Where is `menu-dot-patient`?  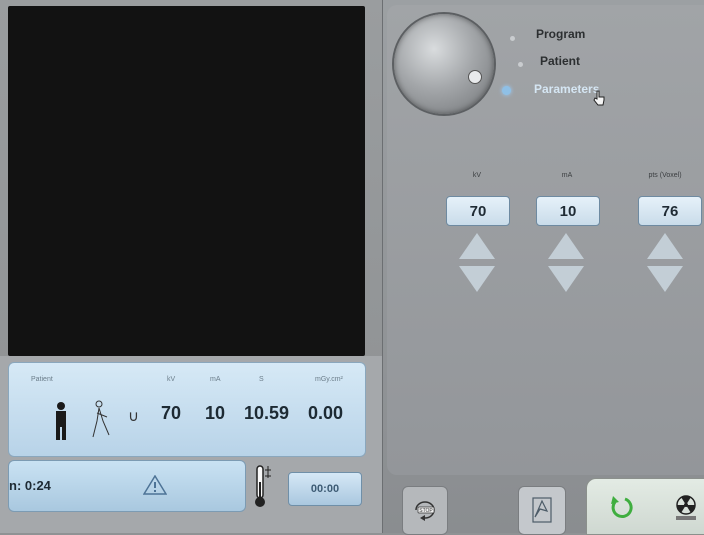
menu-dot-patient is located at coordinates (520, 64).